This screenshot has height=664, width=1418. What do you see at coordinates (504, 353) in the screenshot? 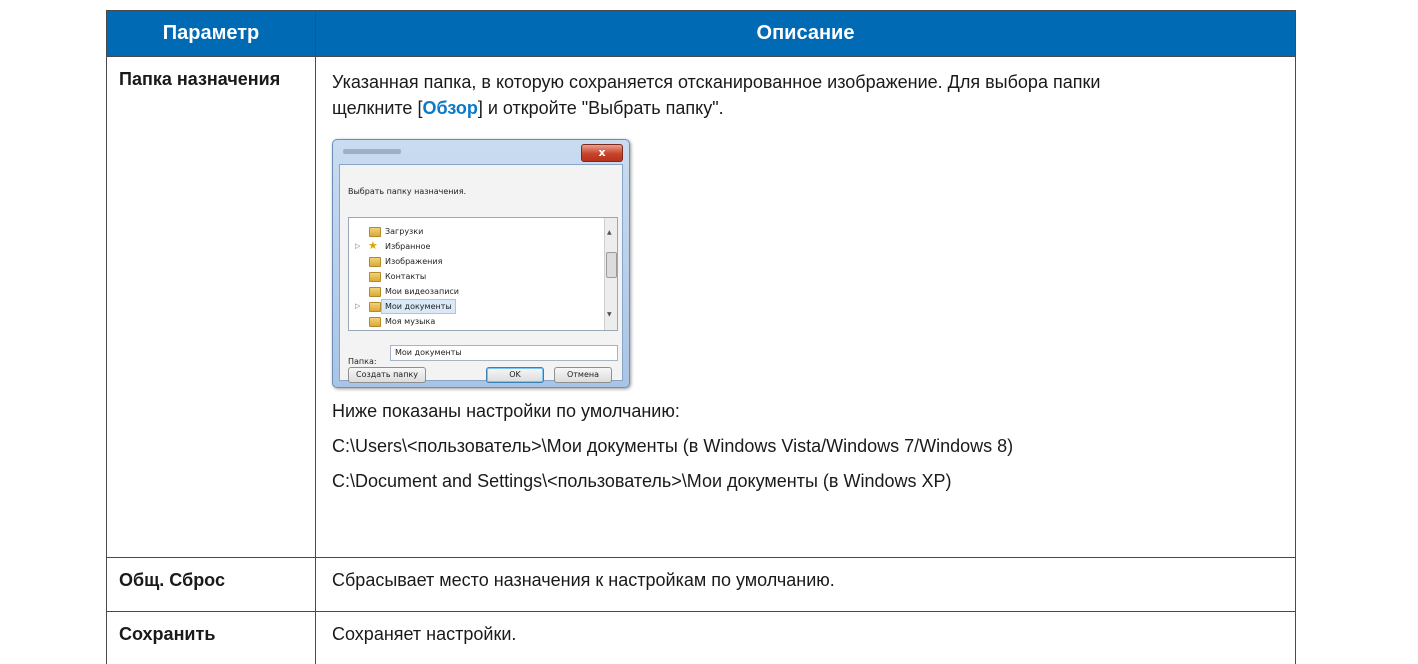
I see `folder-input: Мои документы` at bounding box center [504, 353].